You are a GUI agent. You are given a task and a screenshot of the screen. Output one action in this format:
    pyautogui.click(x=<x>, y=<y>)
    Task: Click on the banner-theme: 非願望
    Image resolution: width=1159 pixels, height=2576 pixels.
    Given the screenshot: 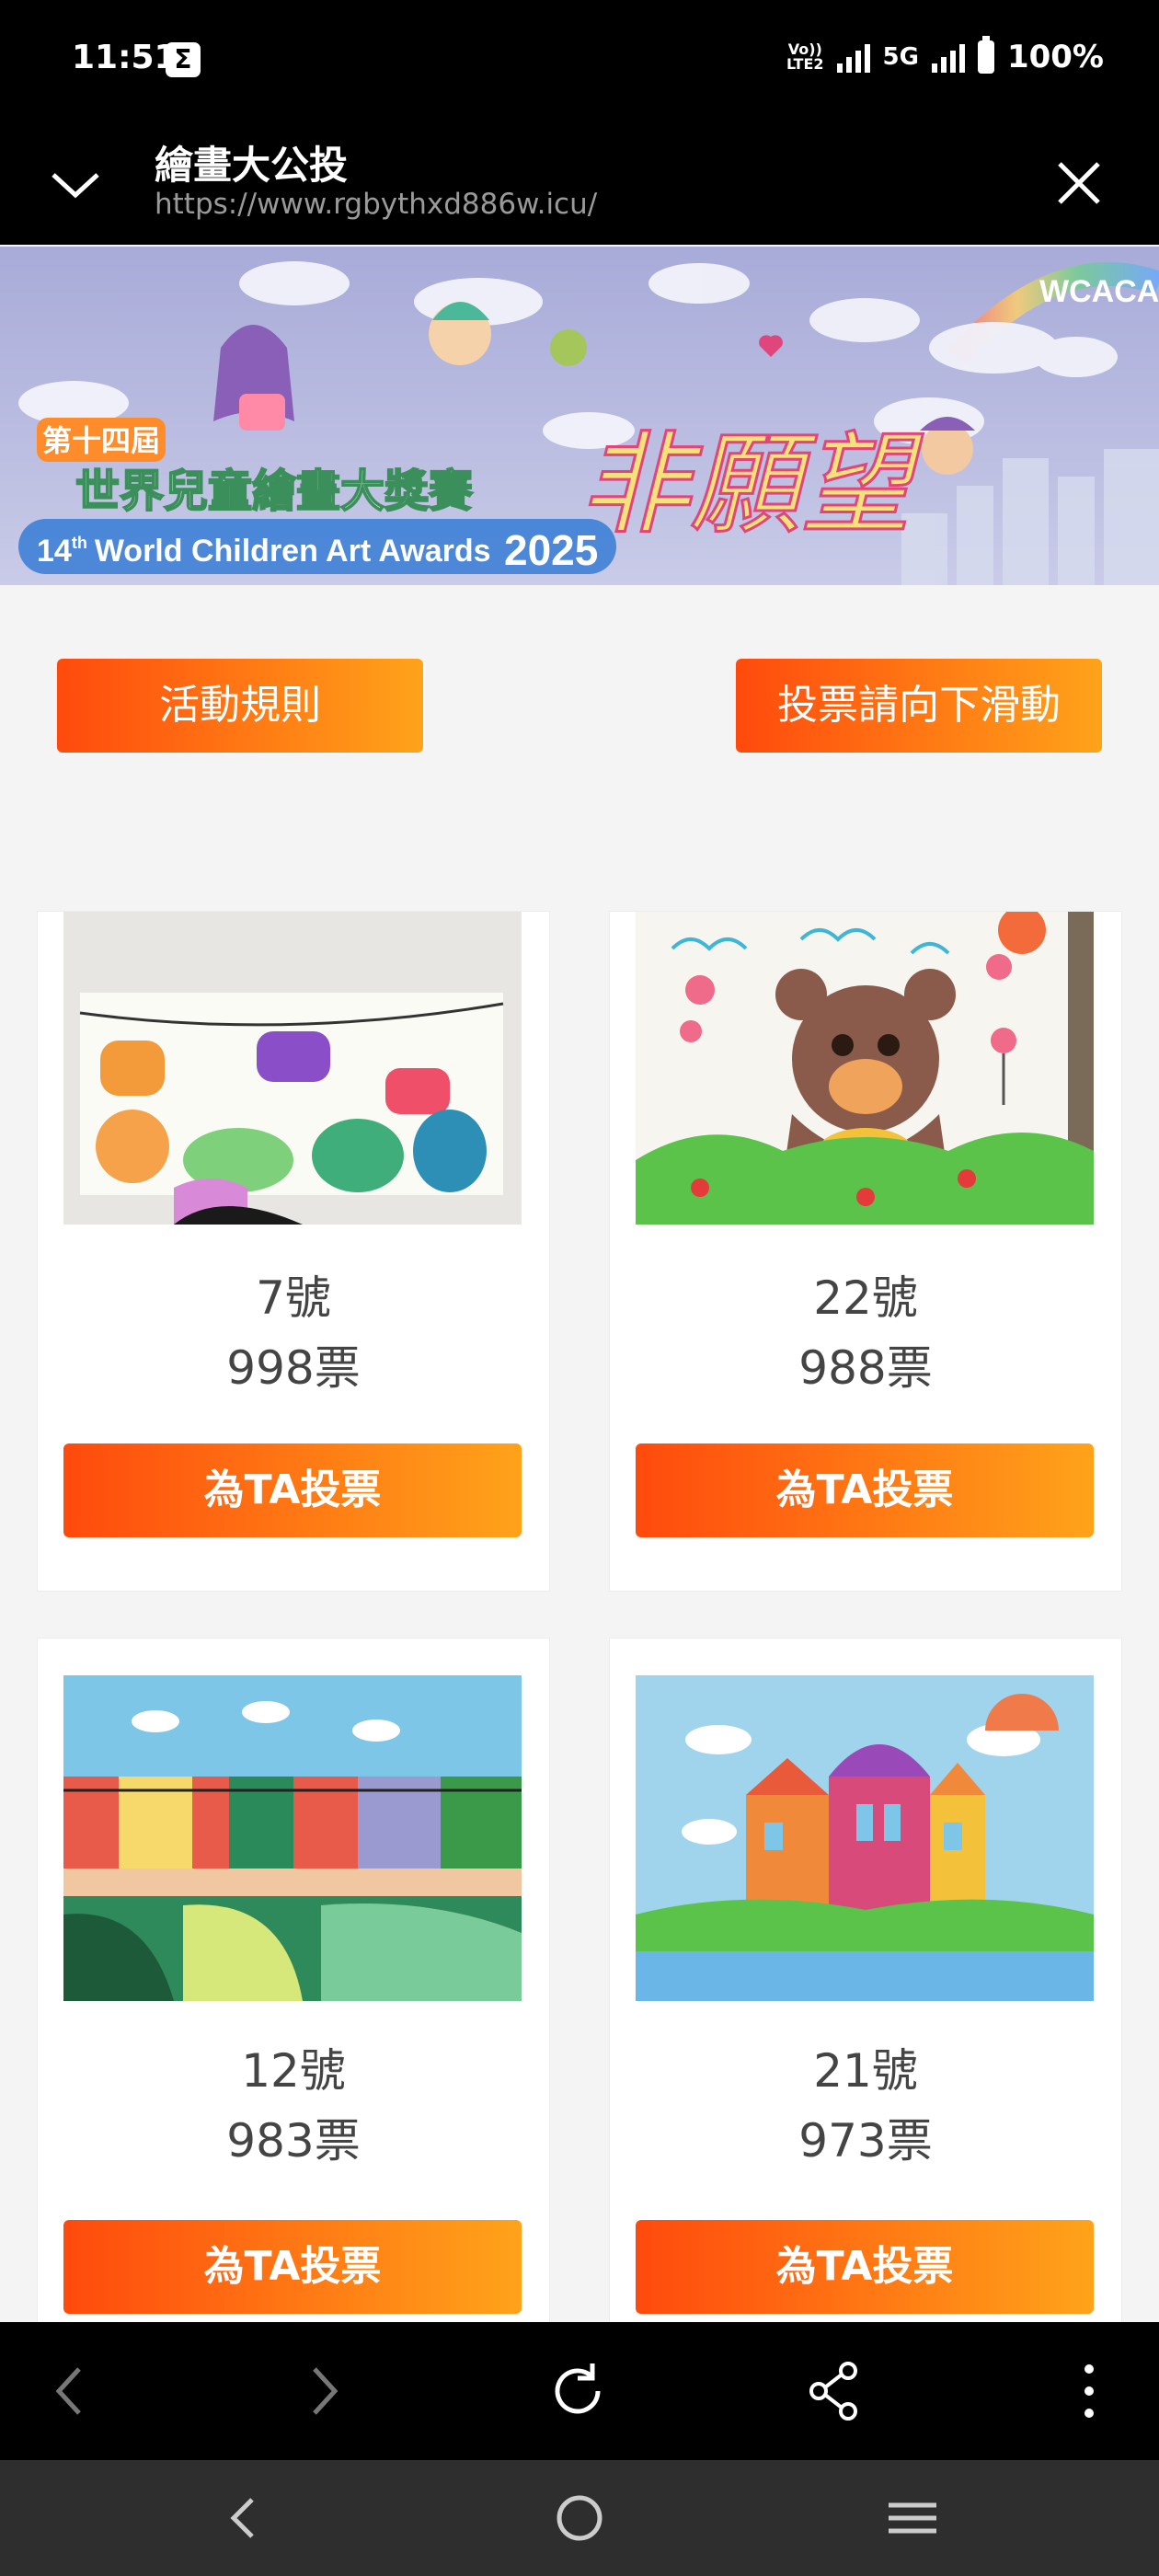 What is the action you would take?
    pyautogui.click(x=752, y=485)
    